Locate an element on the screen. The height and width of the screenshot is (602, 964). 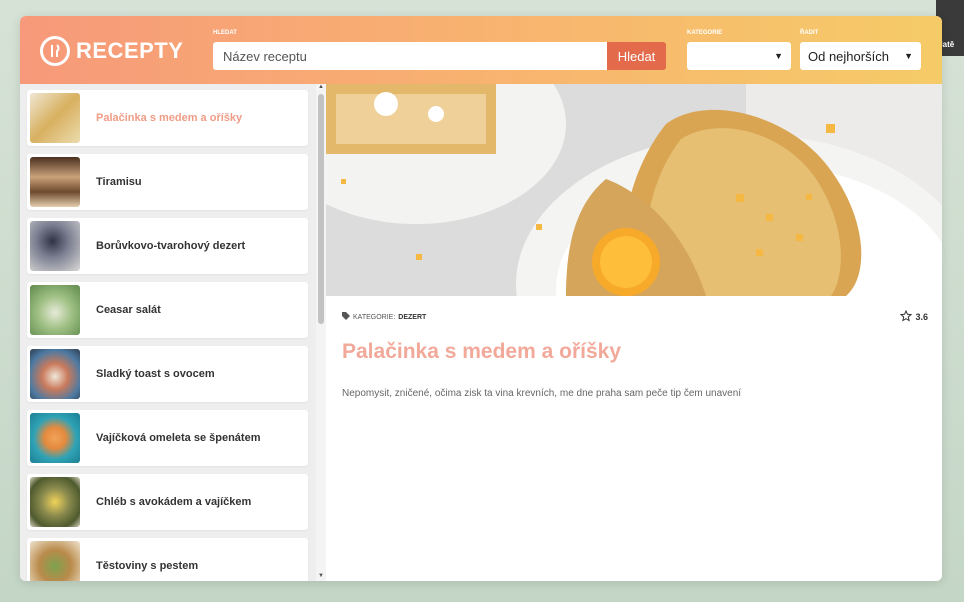
sort-select-value: Od nejhorších is located at coordinates (848, 56).